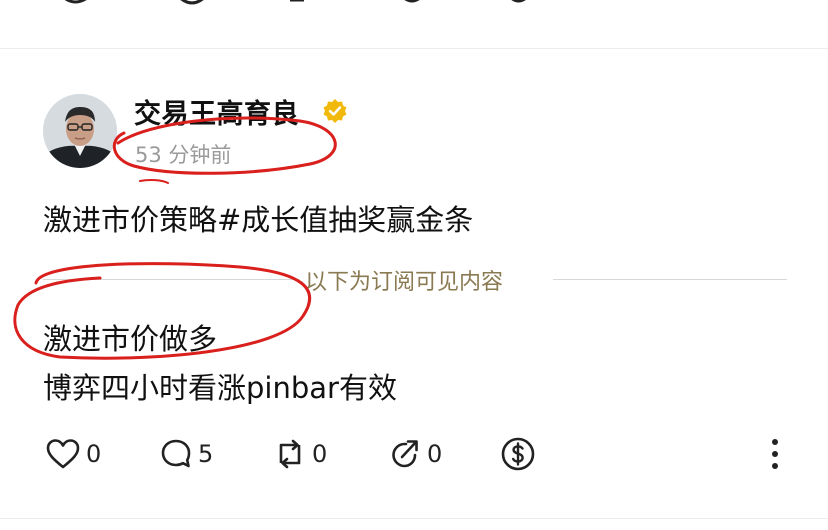  What do you see at coordinates (176, 453) in the screenshot?
I see `comment-icon` at bounding box center [176, 453].